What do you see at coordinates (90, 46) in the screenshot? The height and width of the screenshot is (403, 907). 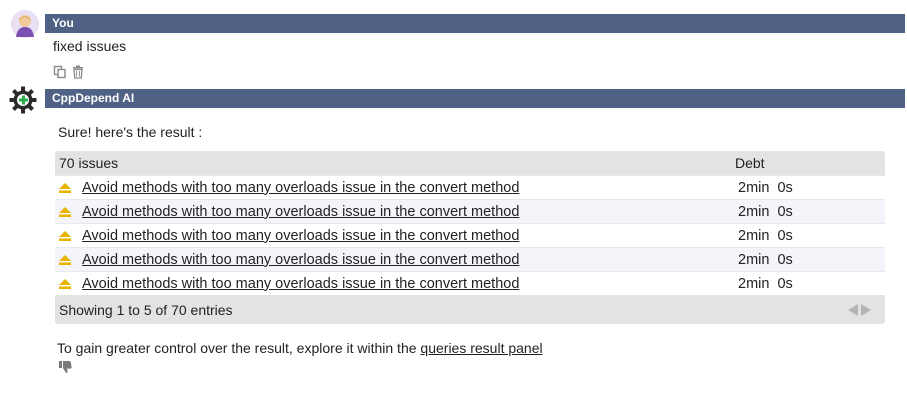 I see `user-message: fixed issues` at bounding box center [90, 46].